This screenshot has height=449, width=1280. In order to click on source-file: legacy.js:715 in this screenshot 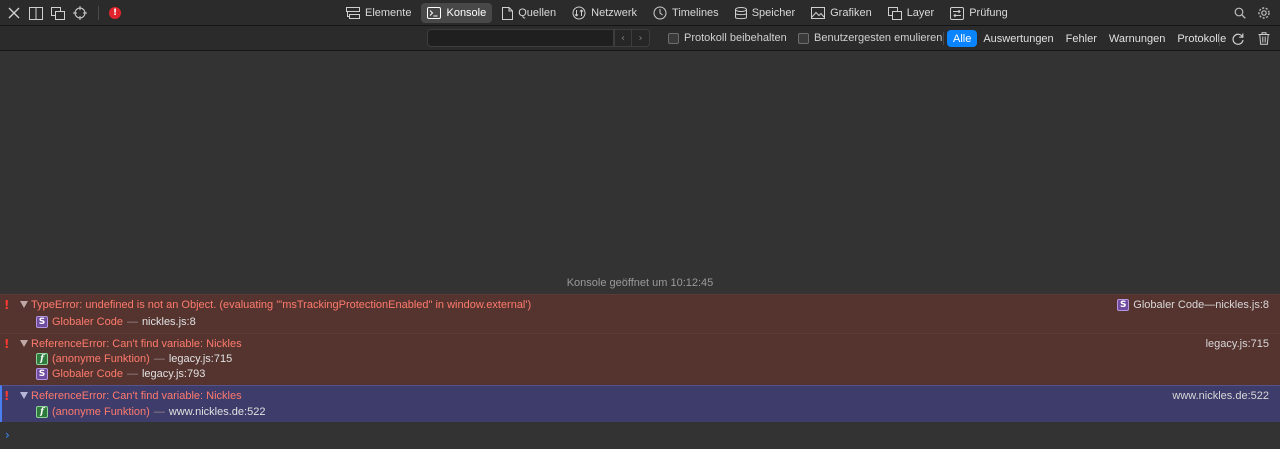, I will do `click(1237, 343)`.